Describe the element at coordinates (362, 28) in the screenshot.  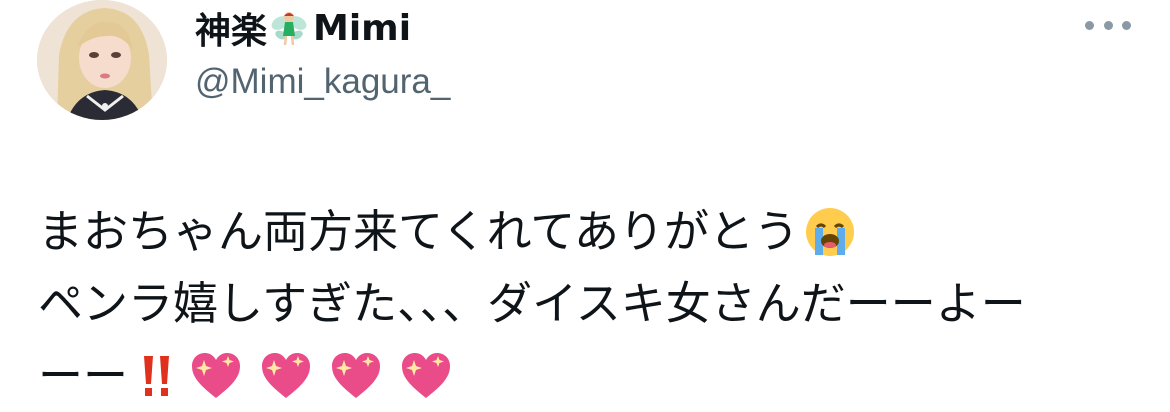
I see `display-name-suffix: Mimi` at that location.